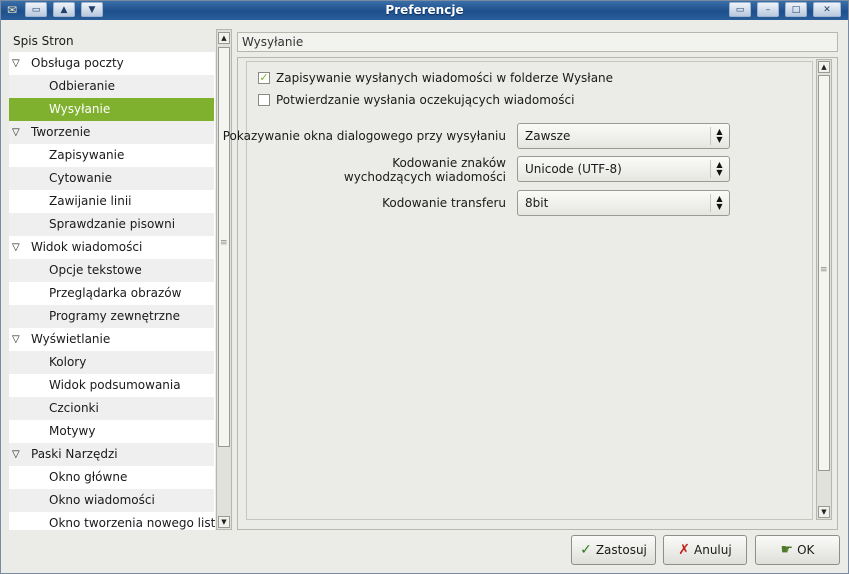  Describe the element at coordinates (111, 339) in the screenshot. I see `tree-group: ▽ Wyświetlanie` at that location.